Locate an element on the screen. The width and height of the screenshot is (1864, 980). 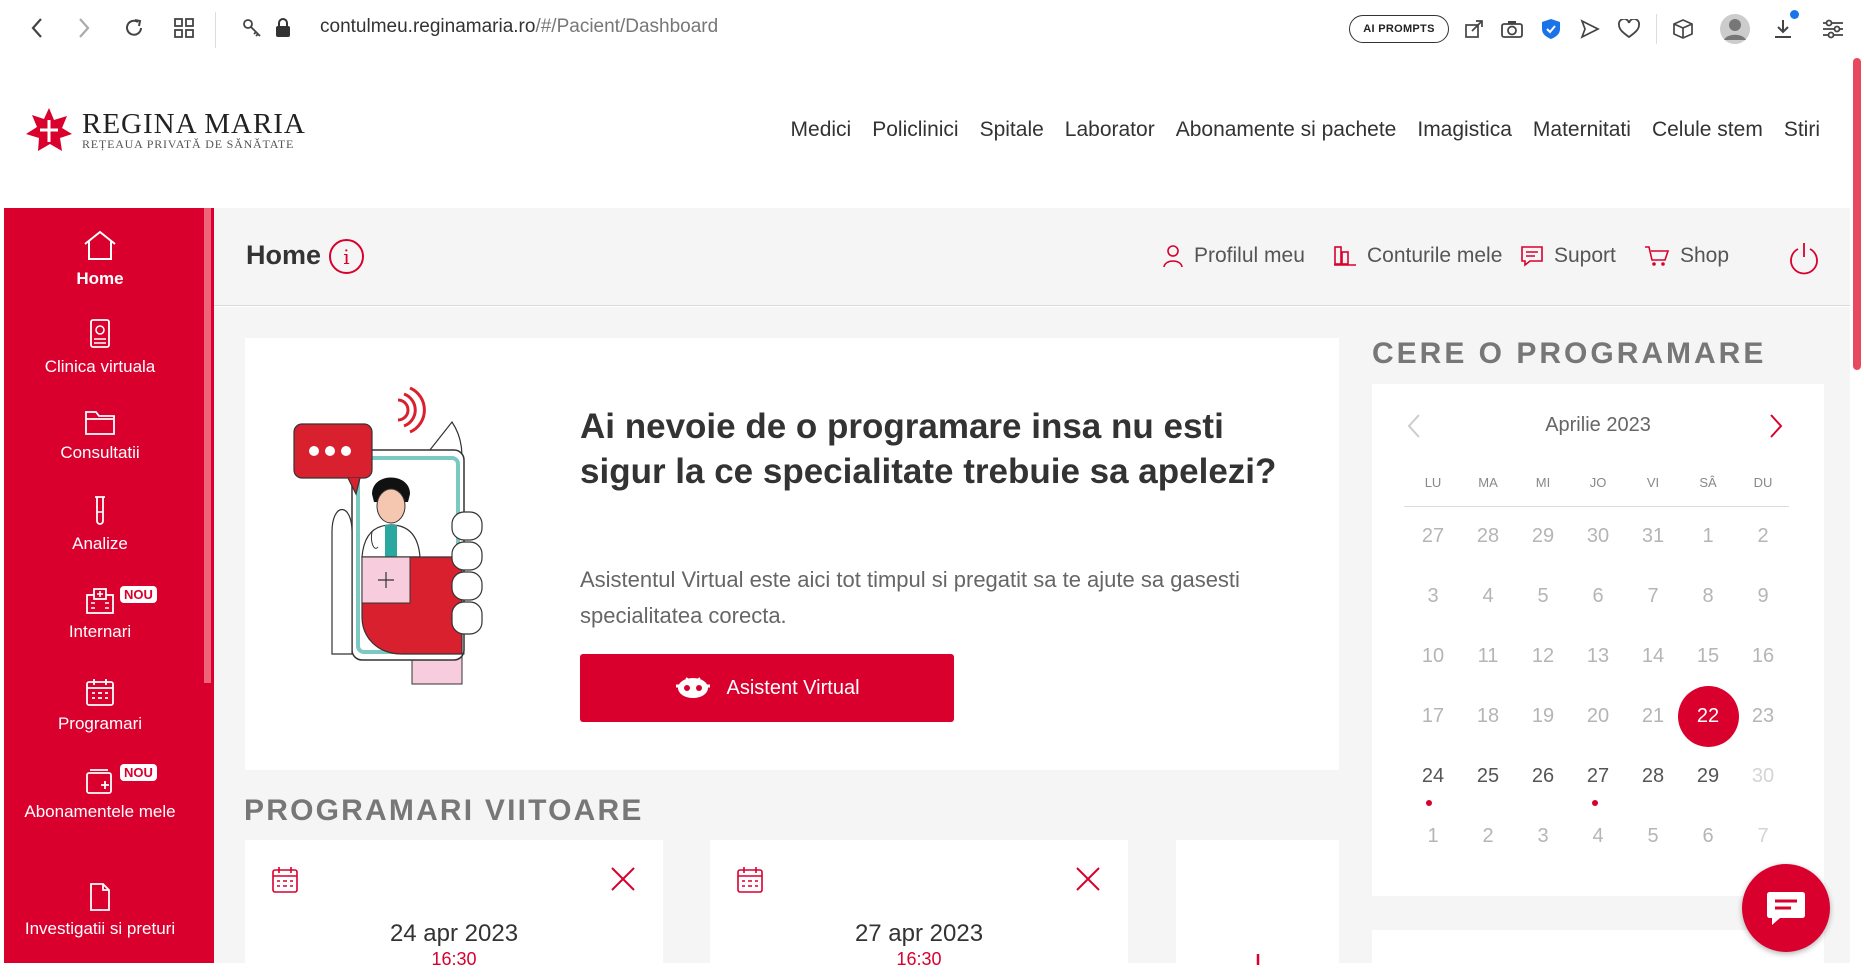
sidebar-item-abonamente: Abonamentele mele is located at coordinates (100, 795).